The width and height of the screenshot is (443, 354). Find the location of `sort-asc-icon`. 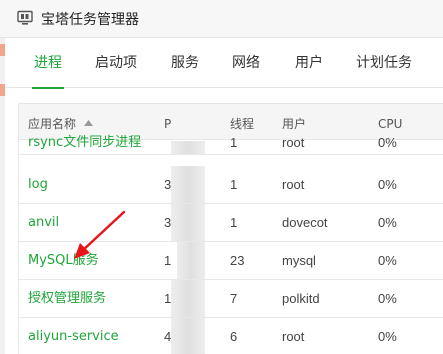

sort-asc-icon is located at coordinates (88, 123).